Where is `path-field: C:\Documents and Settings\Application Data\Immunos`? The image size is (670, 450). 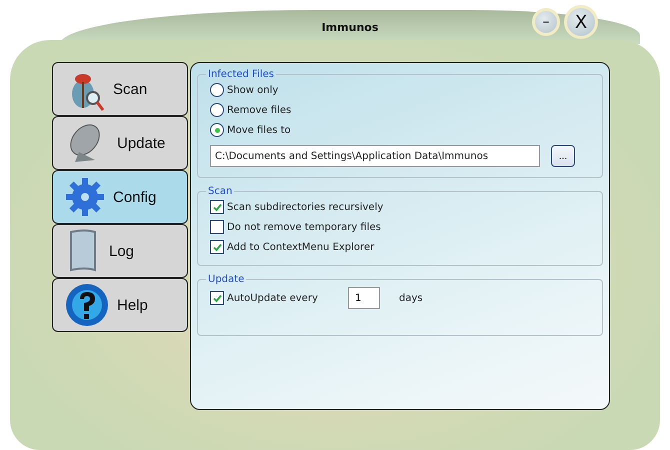 path-field: C:\Documents and Settings\Application Data\Immunos is located at coordinates (375, 156).